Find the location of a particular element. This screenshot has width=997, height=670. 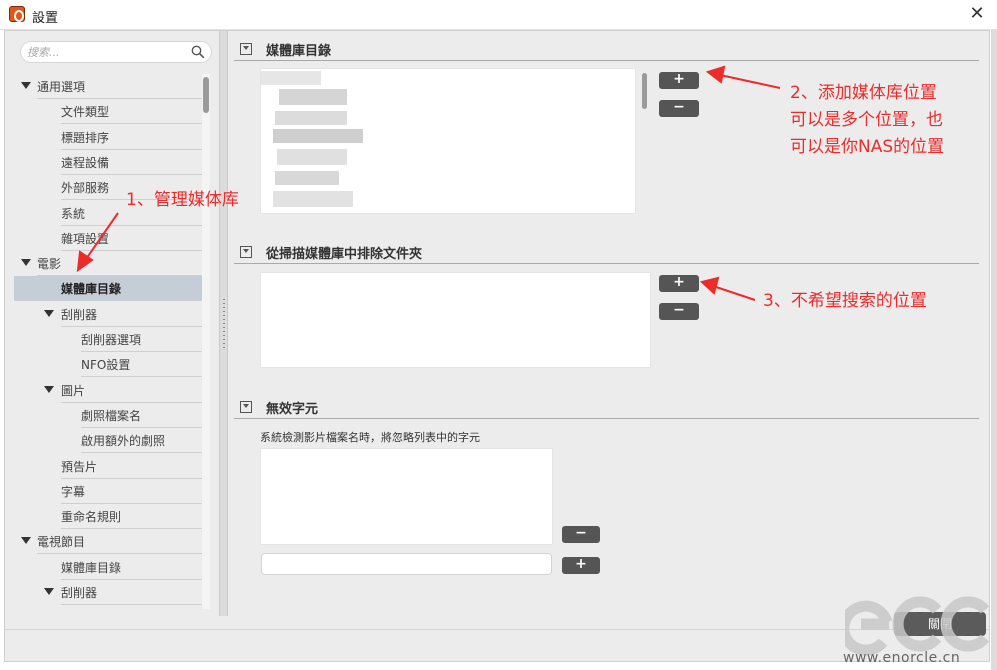

section-media-dirs-header: 媒體庫目錄 is located at coordinates (606, 50).